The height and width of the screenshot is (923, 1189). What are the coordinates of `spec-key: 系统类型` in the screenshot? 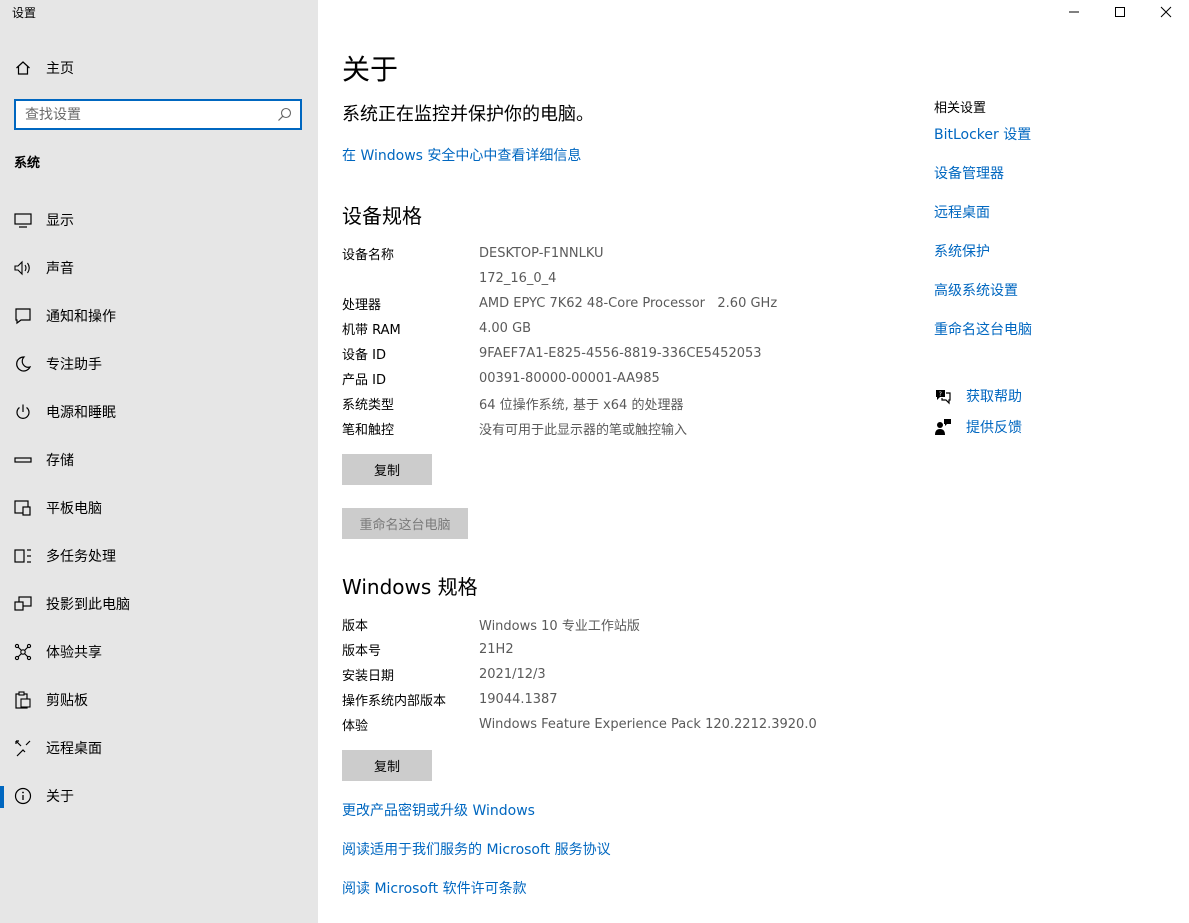 It's located at (368, 405).